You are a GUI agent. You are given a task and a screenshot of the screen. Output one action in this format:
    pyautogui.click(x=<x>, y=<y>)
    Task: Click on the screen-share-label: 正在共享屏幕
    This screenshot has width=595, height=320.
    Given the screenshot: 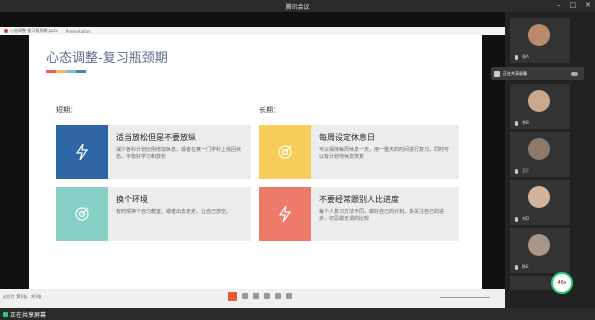 What is the action you would take?
    pyautogui.click(x=28, y=315)
    